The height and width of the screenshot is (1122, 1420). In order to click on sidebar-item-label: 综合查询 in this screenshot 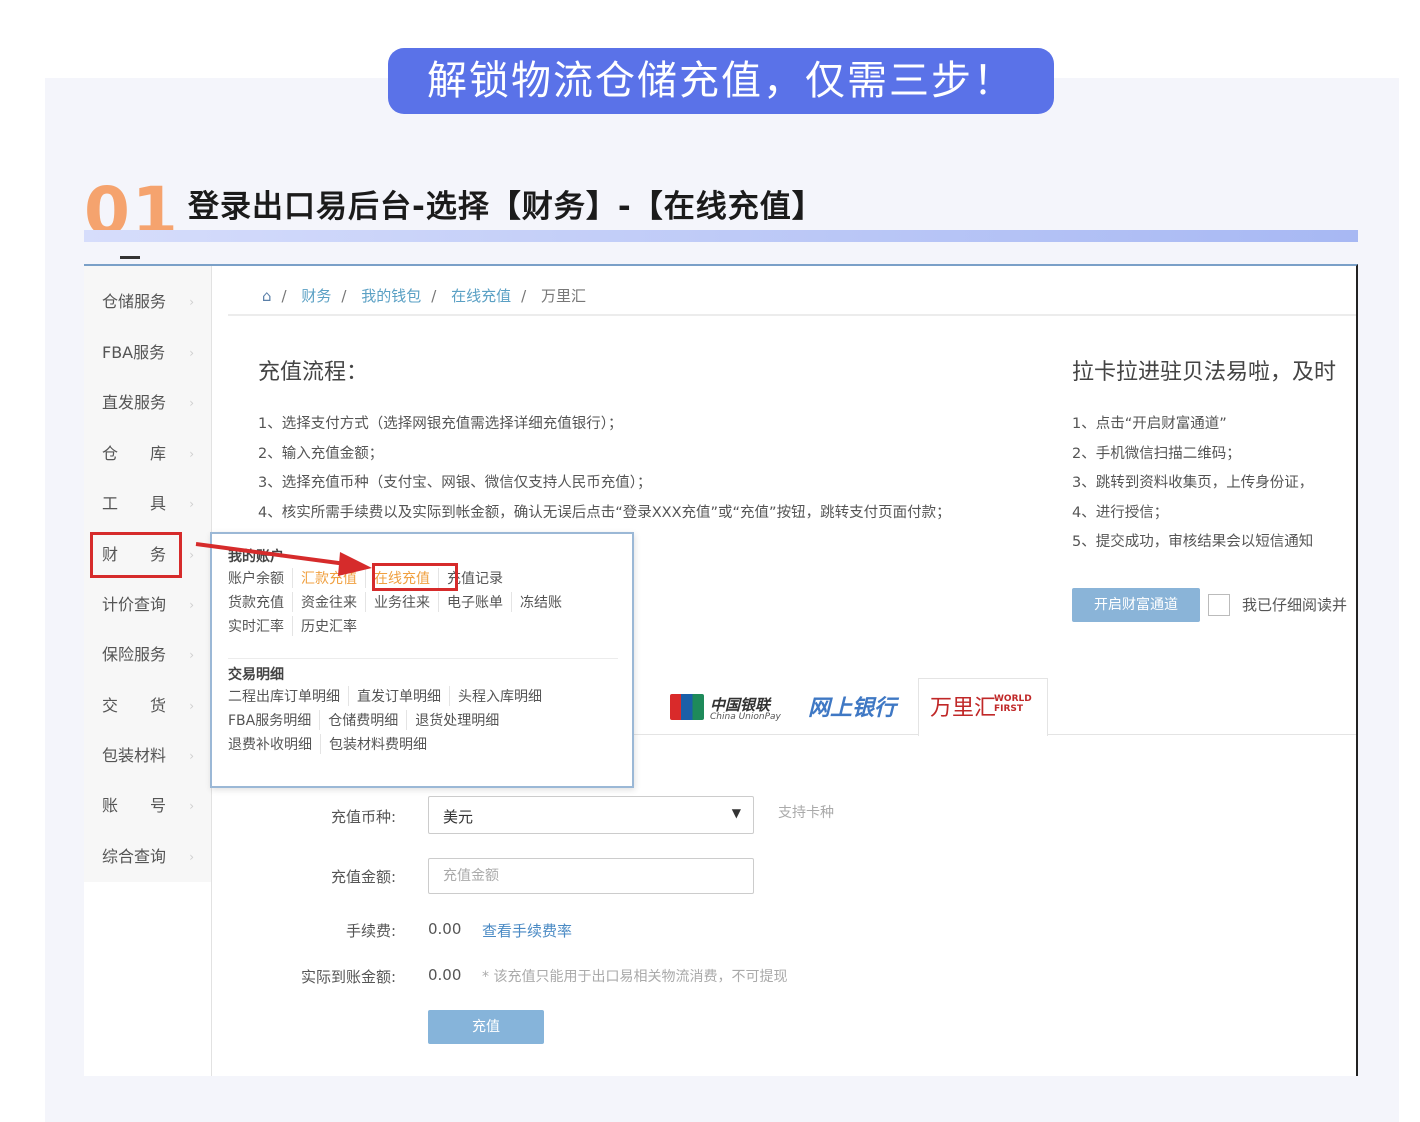, I will do `click(134, 856)`.